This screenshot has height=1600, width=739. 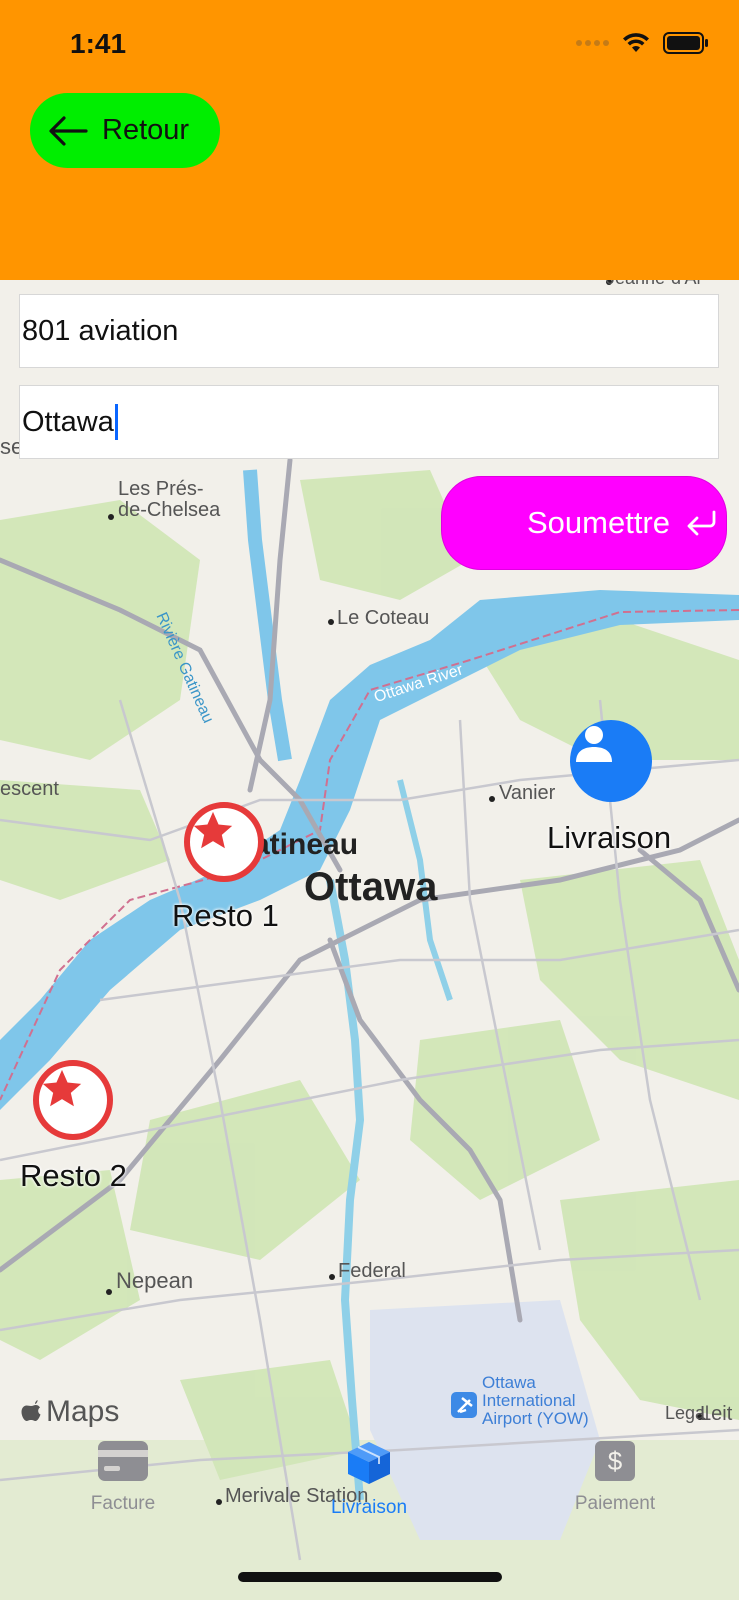 What do you see at coordinates (225, 915) in the screenshot?
I see `resto-1-label: Resto 1` at bounding box center [225, 915].